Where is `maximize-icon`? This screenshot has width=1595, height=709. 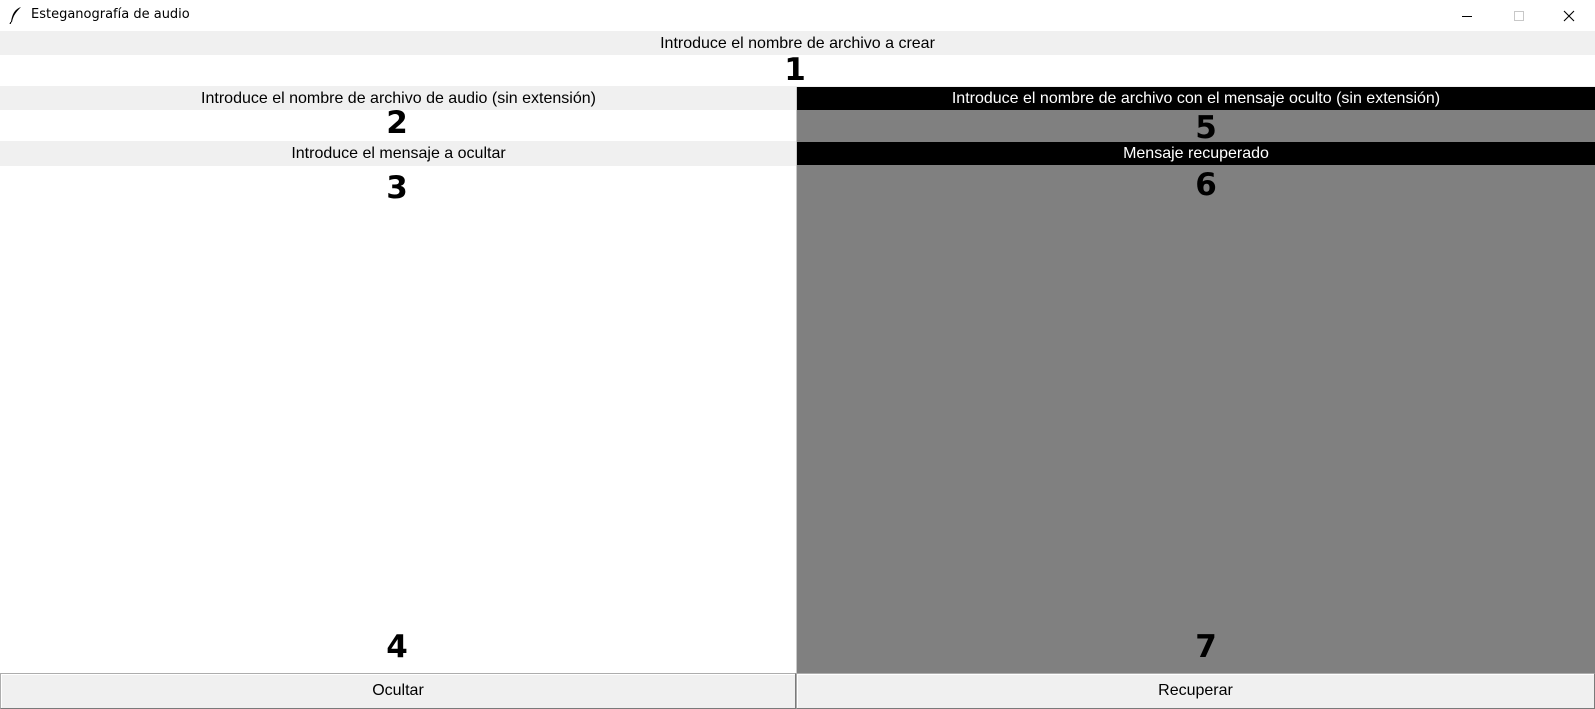 maximize-icon is located at coordinates (1519, 15).